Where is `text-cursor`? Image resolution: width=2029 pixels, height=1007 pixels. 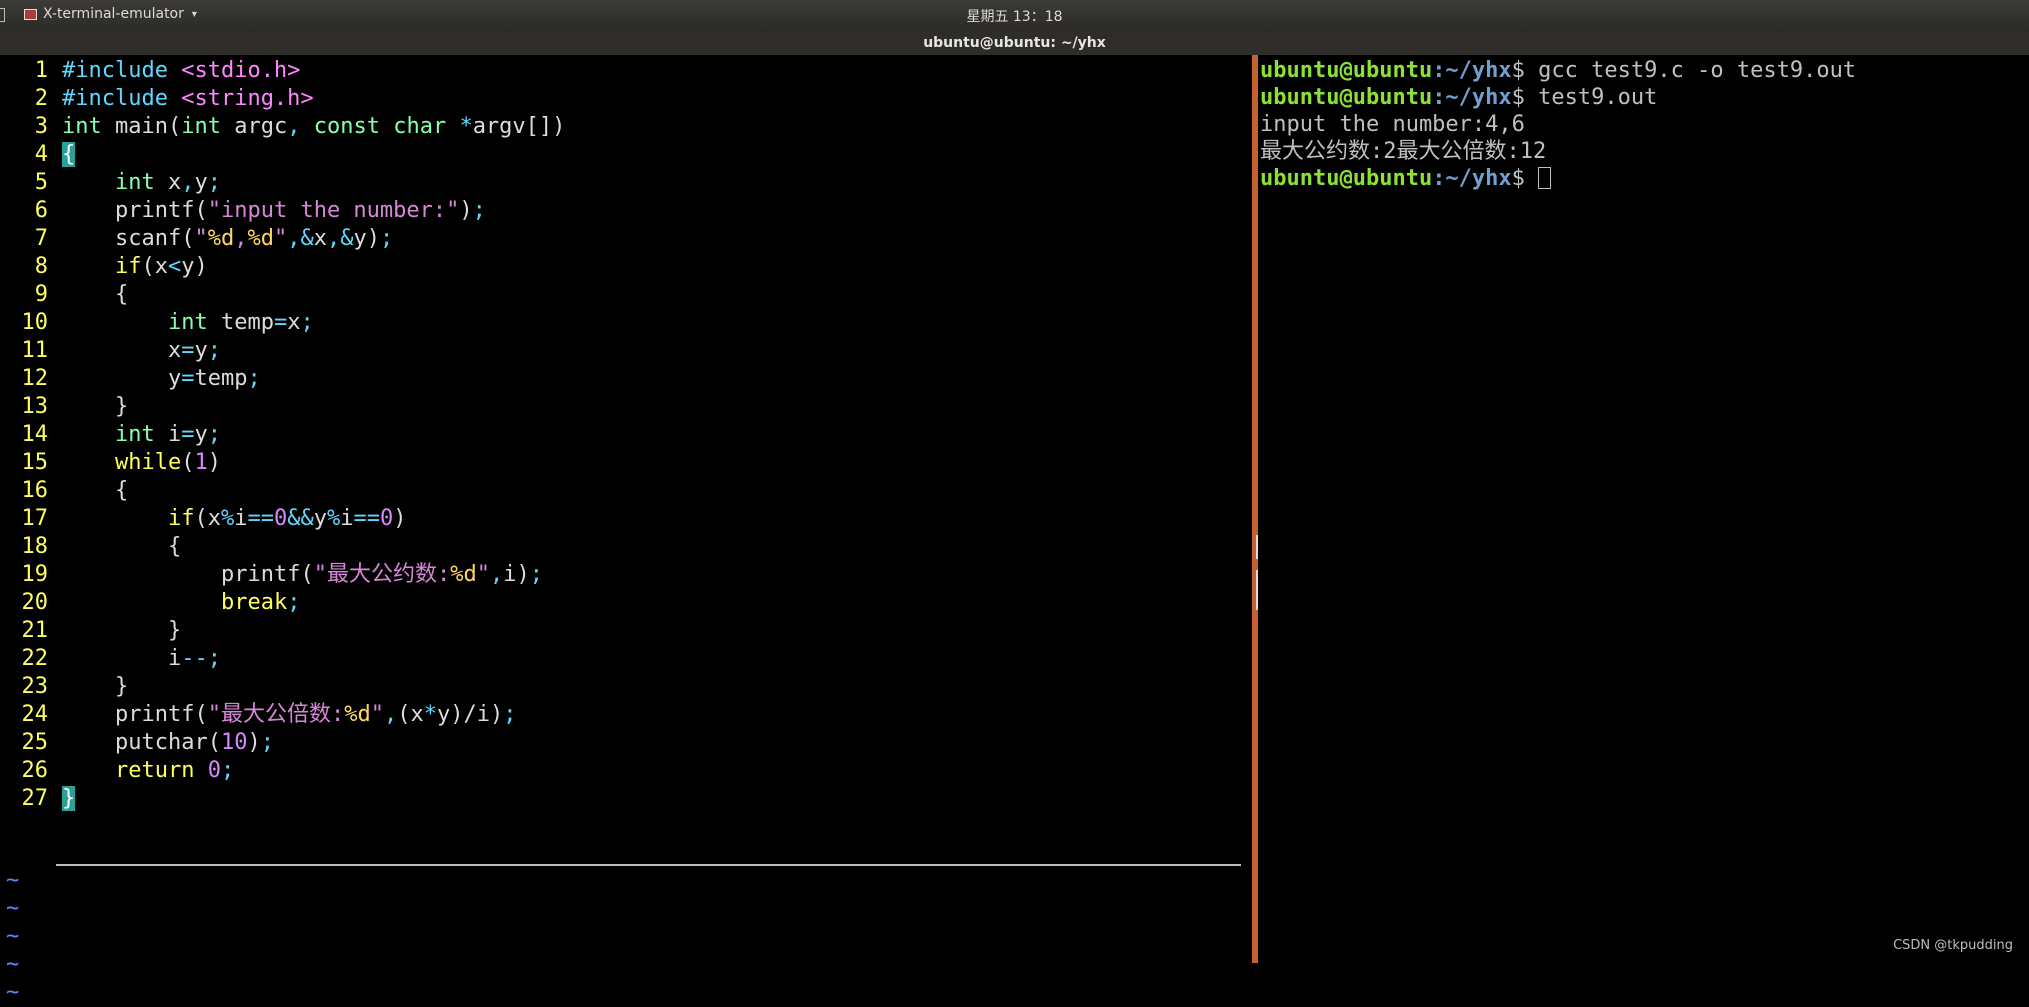
text-cursor is located at coordinates (1545, 178).